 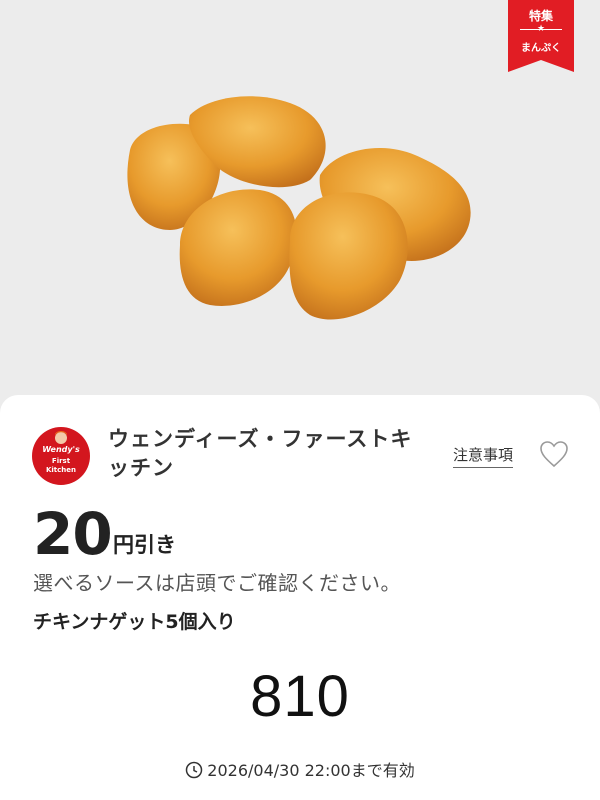 I want to click on clock-icon, so click(x=194, y=770).